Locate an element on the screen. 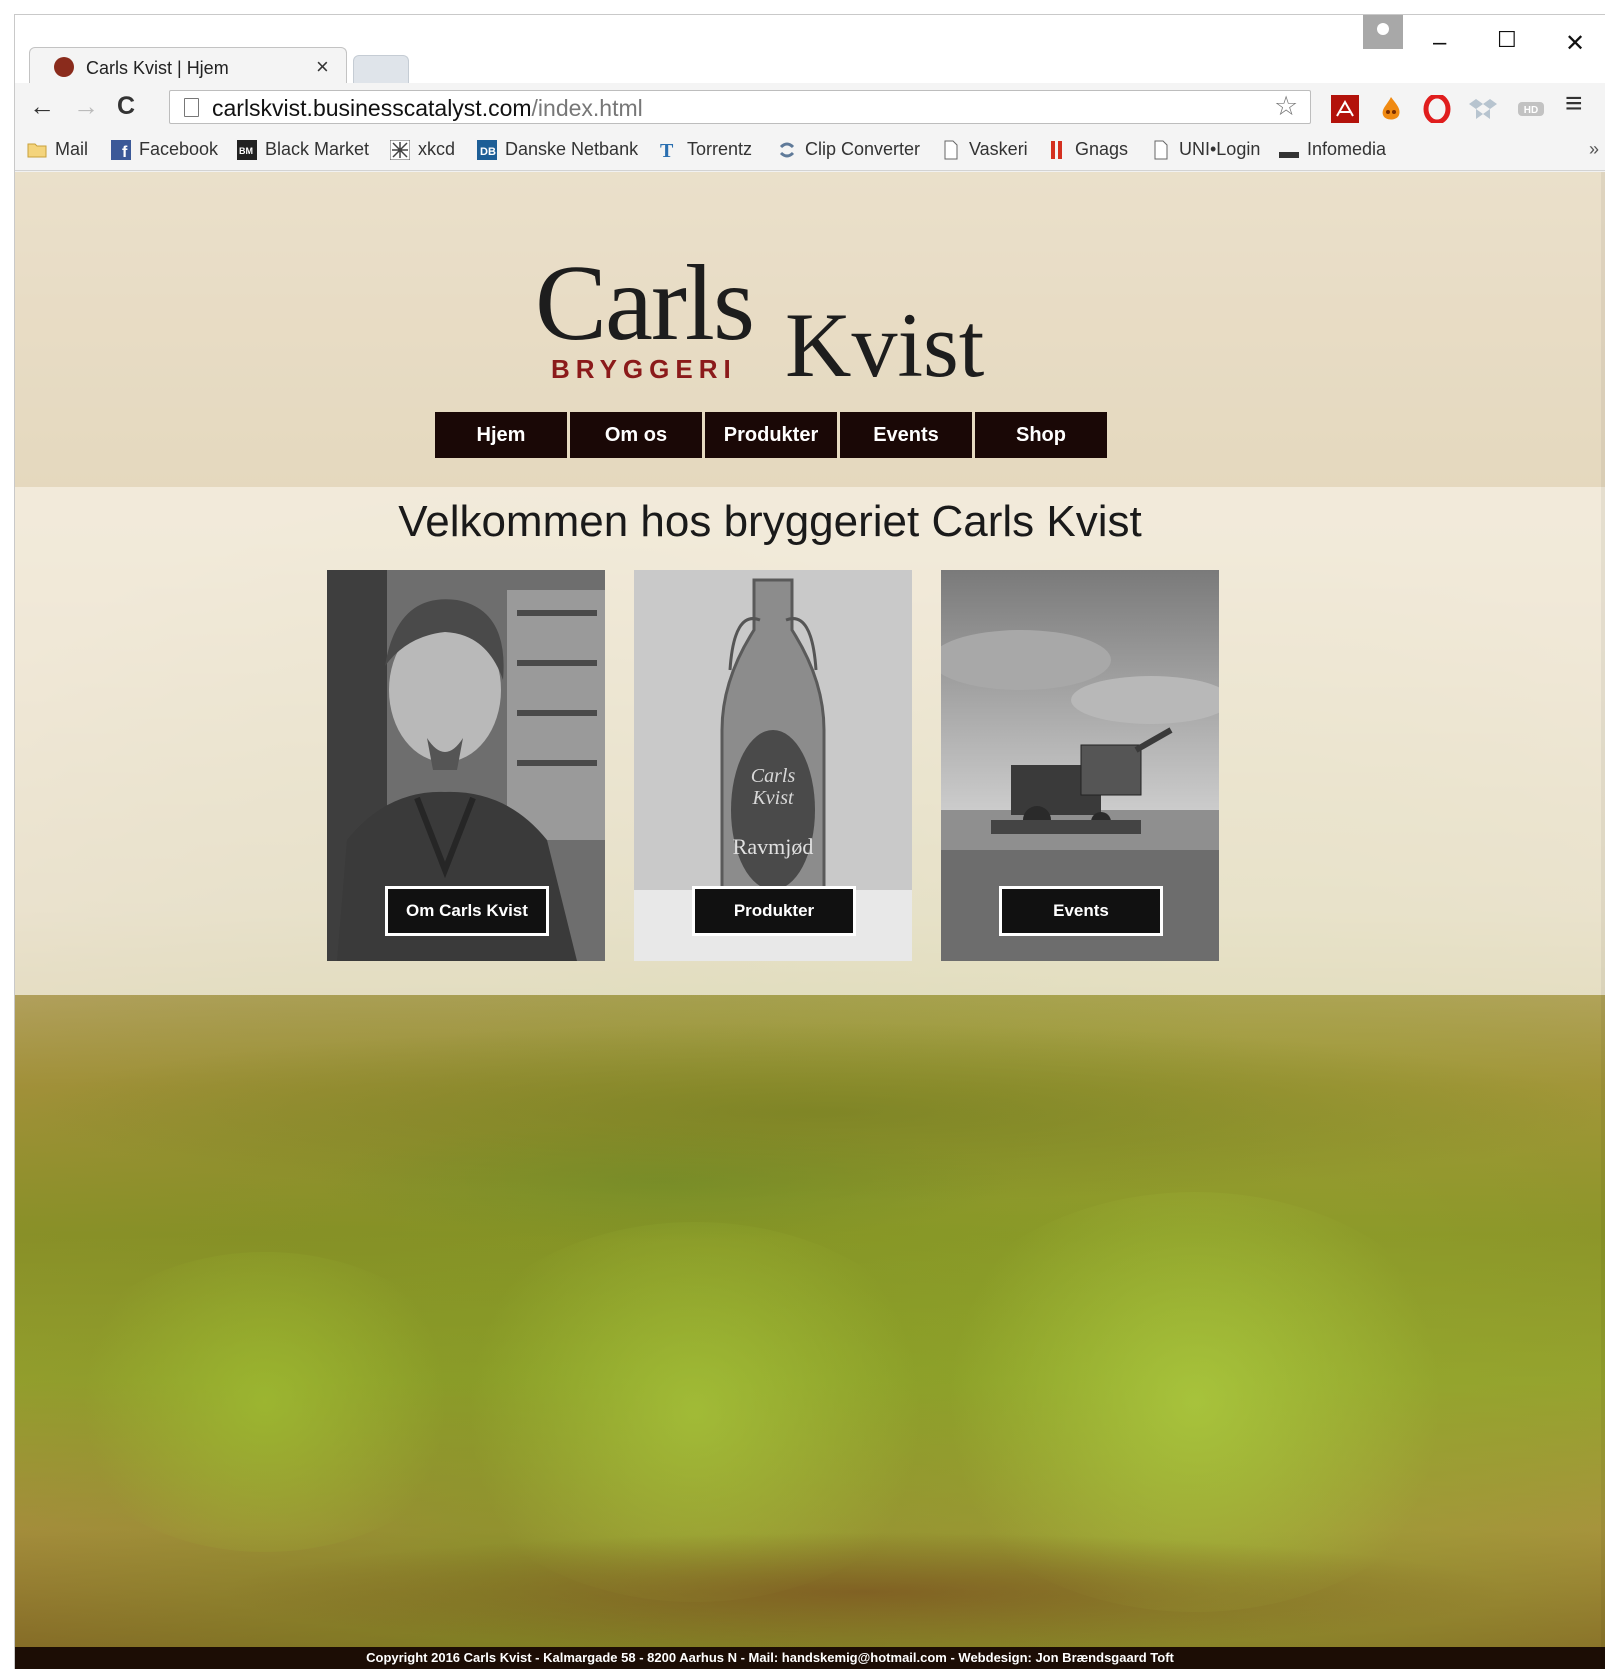 This screenshot has height=1669, width=1605. bookmark-xkcd: xkcd is located at coordinates (422, 149).